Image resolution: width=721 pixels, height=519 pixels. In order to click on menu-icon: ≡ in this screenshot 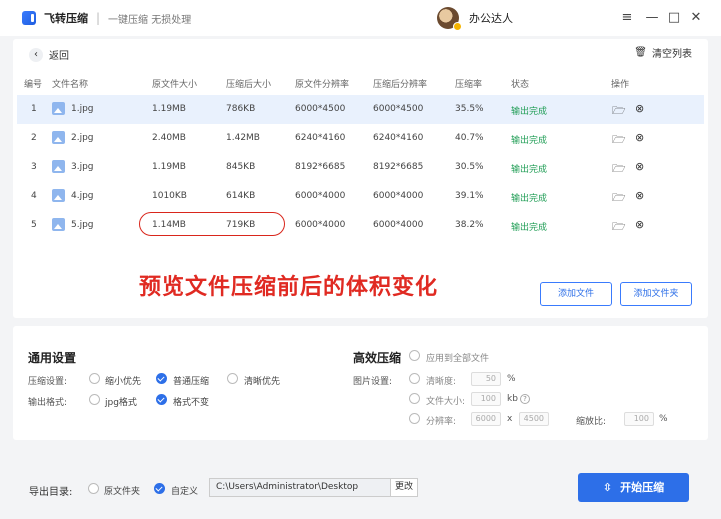, I will do `click(627, 18)`.